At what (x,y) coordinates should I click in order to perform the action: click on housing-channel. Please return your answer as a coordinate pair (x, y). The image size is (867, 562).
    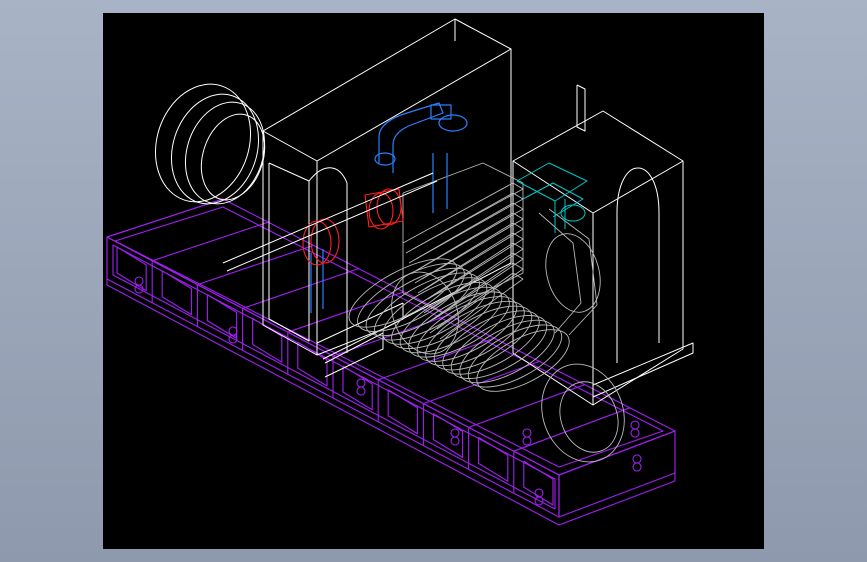
    Looking at the image, I should click on (354, 355).